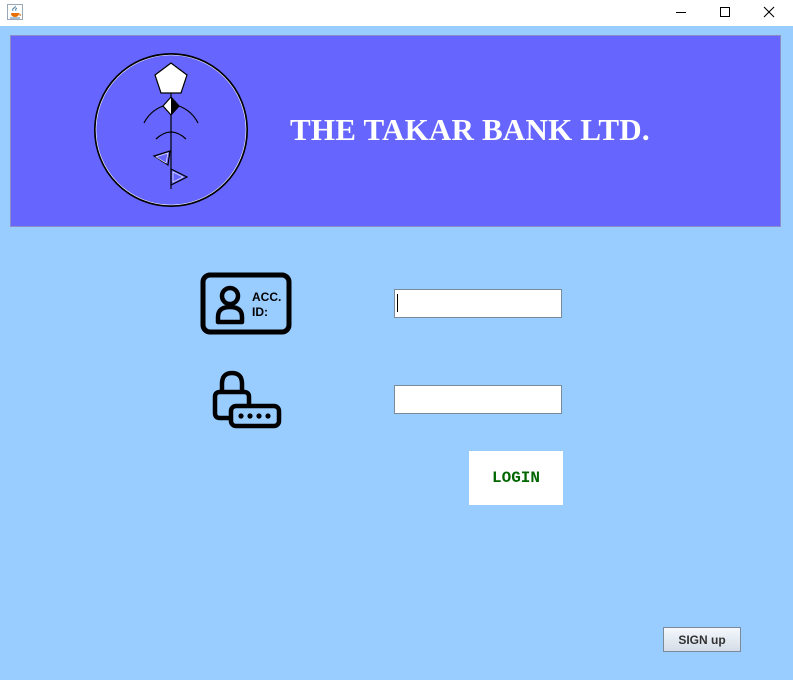 The width and height of the screenshot is (793, 680). What do you see at coordinates (397, 303) in the screenshot?
I see `text-caret` at bounding box center [397, 303].